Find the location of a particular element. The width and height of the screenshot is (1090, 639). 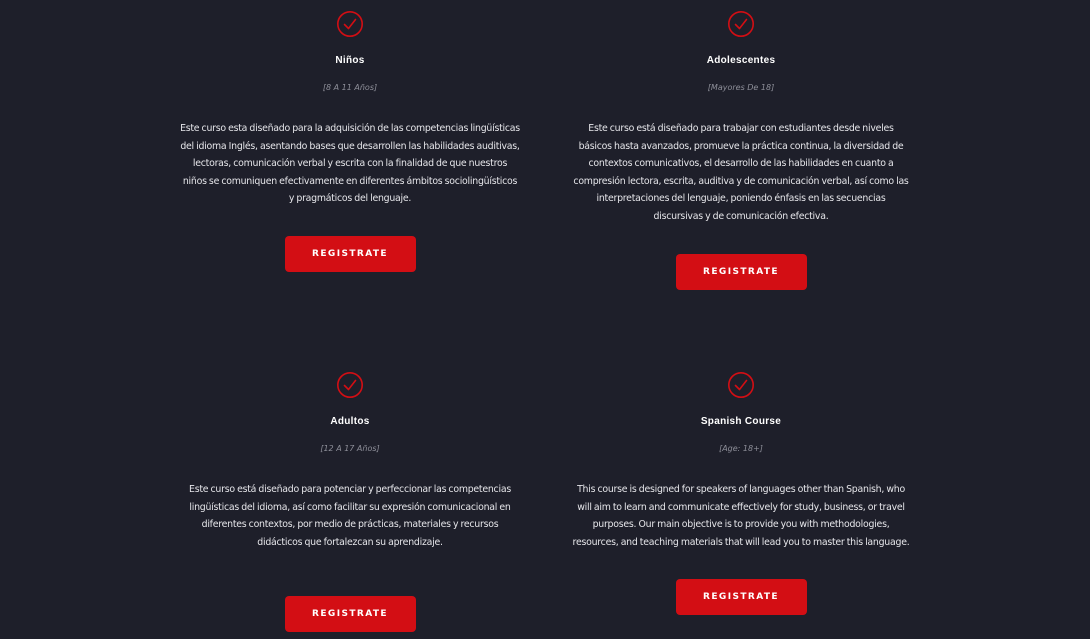

course-title: Adolescentes is located at coordinates (741, 60).